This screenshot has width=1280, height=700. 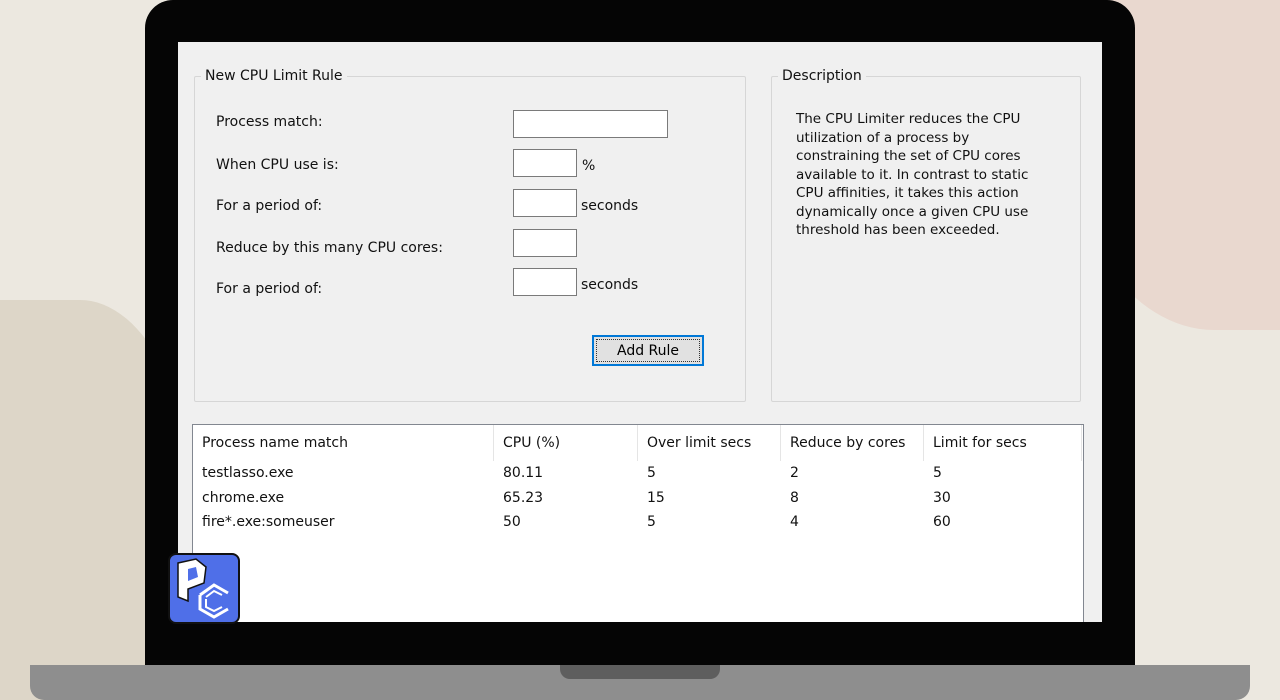 I want to click on cpu-use-input, so click(x=545, y=163).